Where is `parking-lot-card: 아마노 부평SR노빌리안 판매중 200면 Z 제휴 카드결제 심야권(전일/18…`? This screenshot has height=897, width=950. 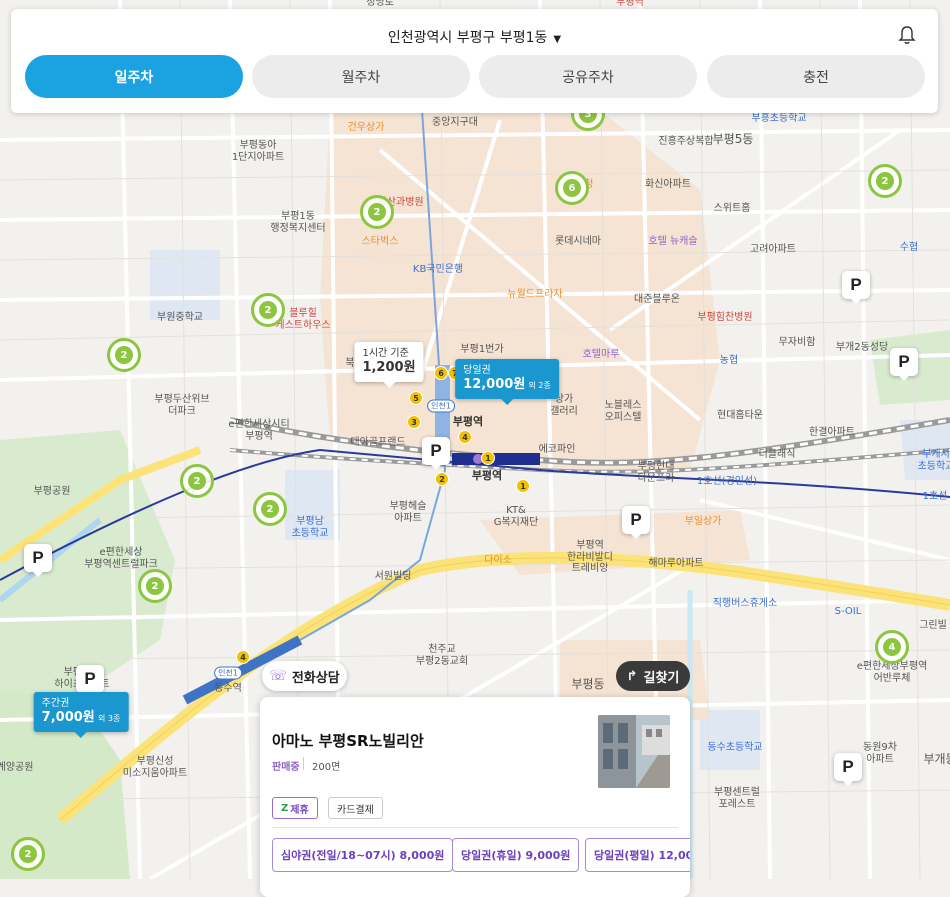
parking-lot-card: 아마노 부평SR노빌리안 판매중 200면 Z 제휴 카드결제 심야권(전일/18… is located at coordinates (475, 797).